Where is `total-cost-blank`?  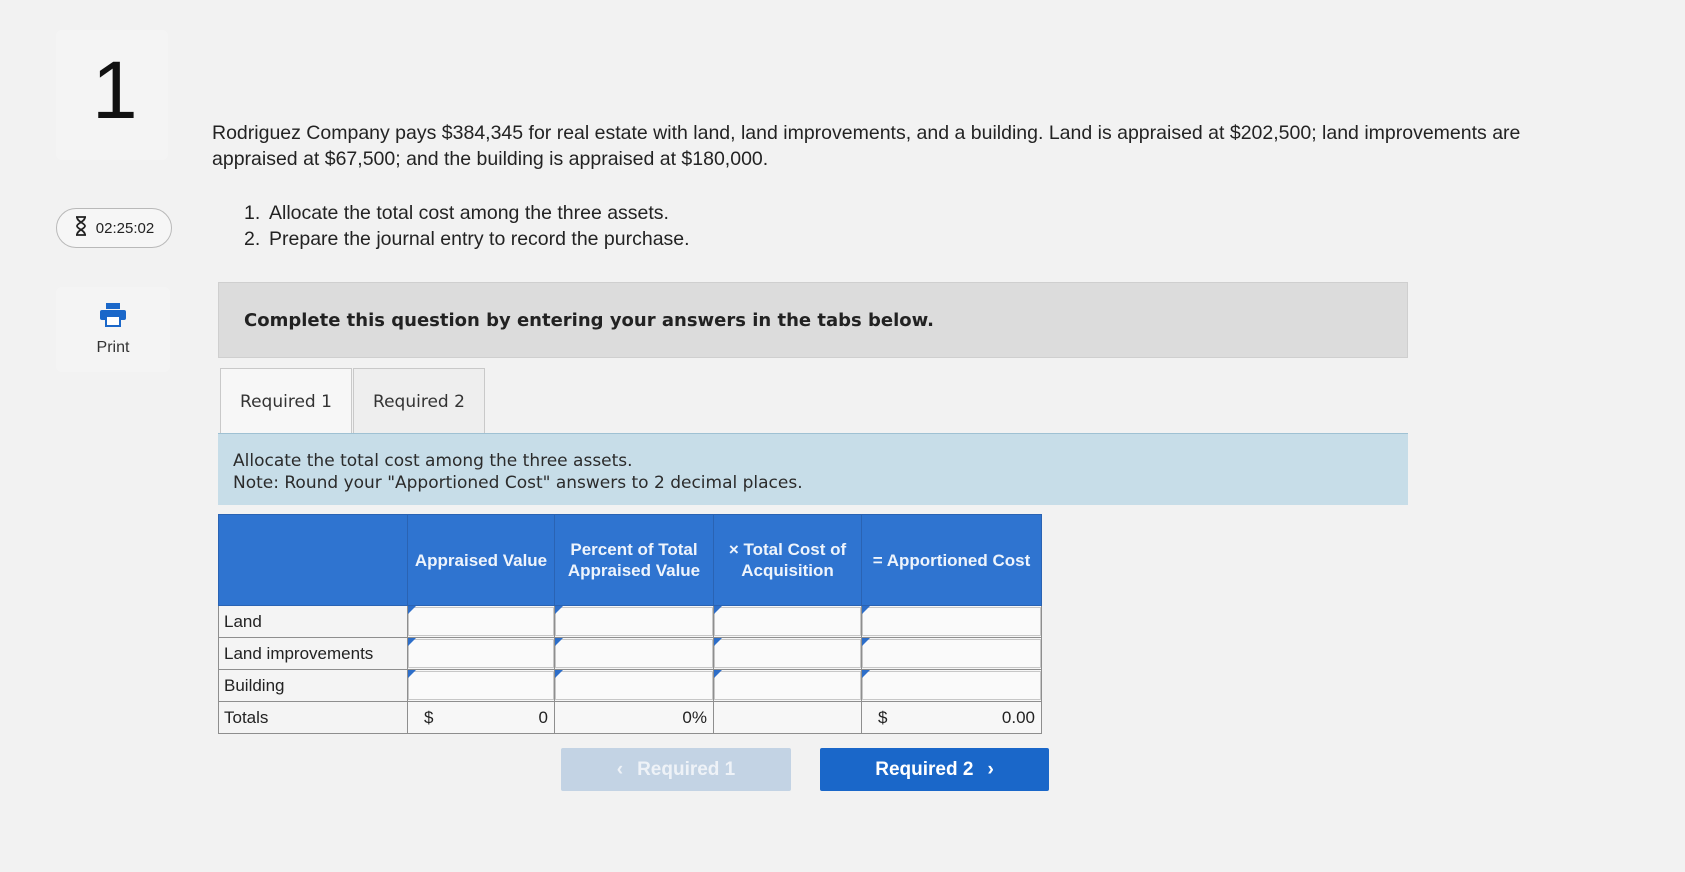
total-cost-blank is located at coordinates (787, 717).